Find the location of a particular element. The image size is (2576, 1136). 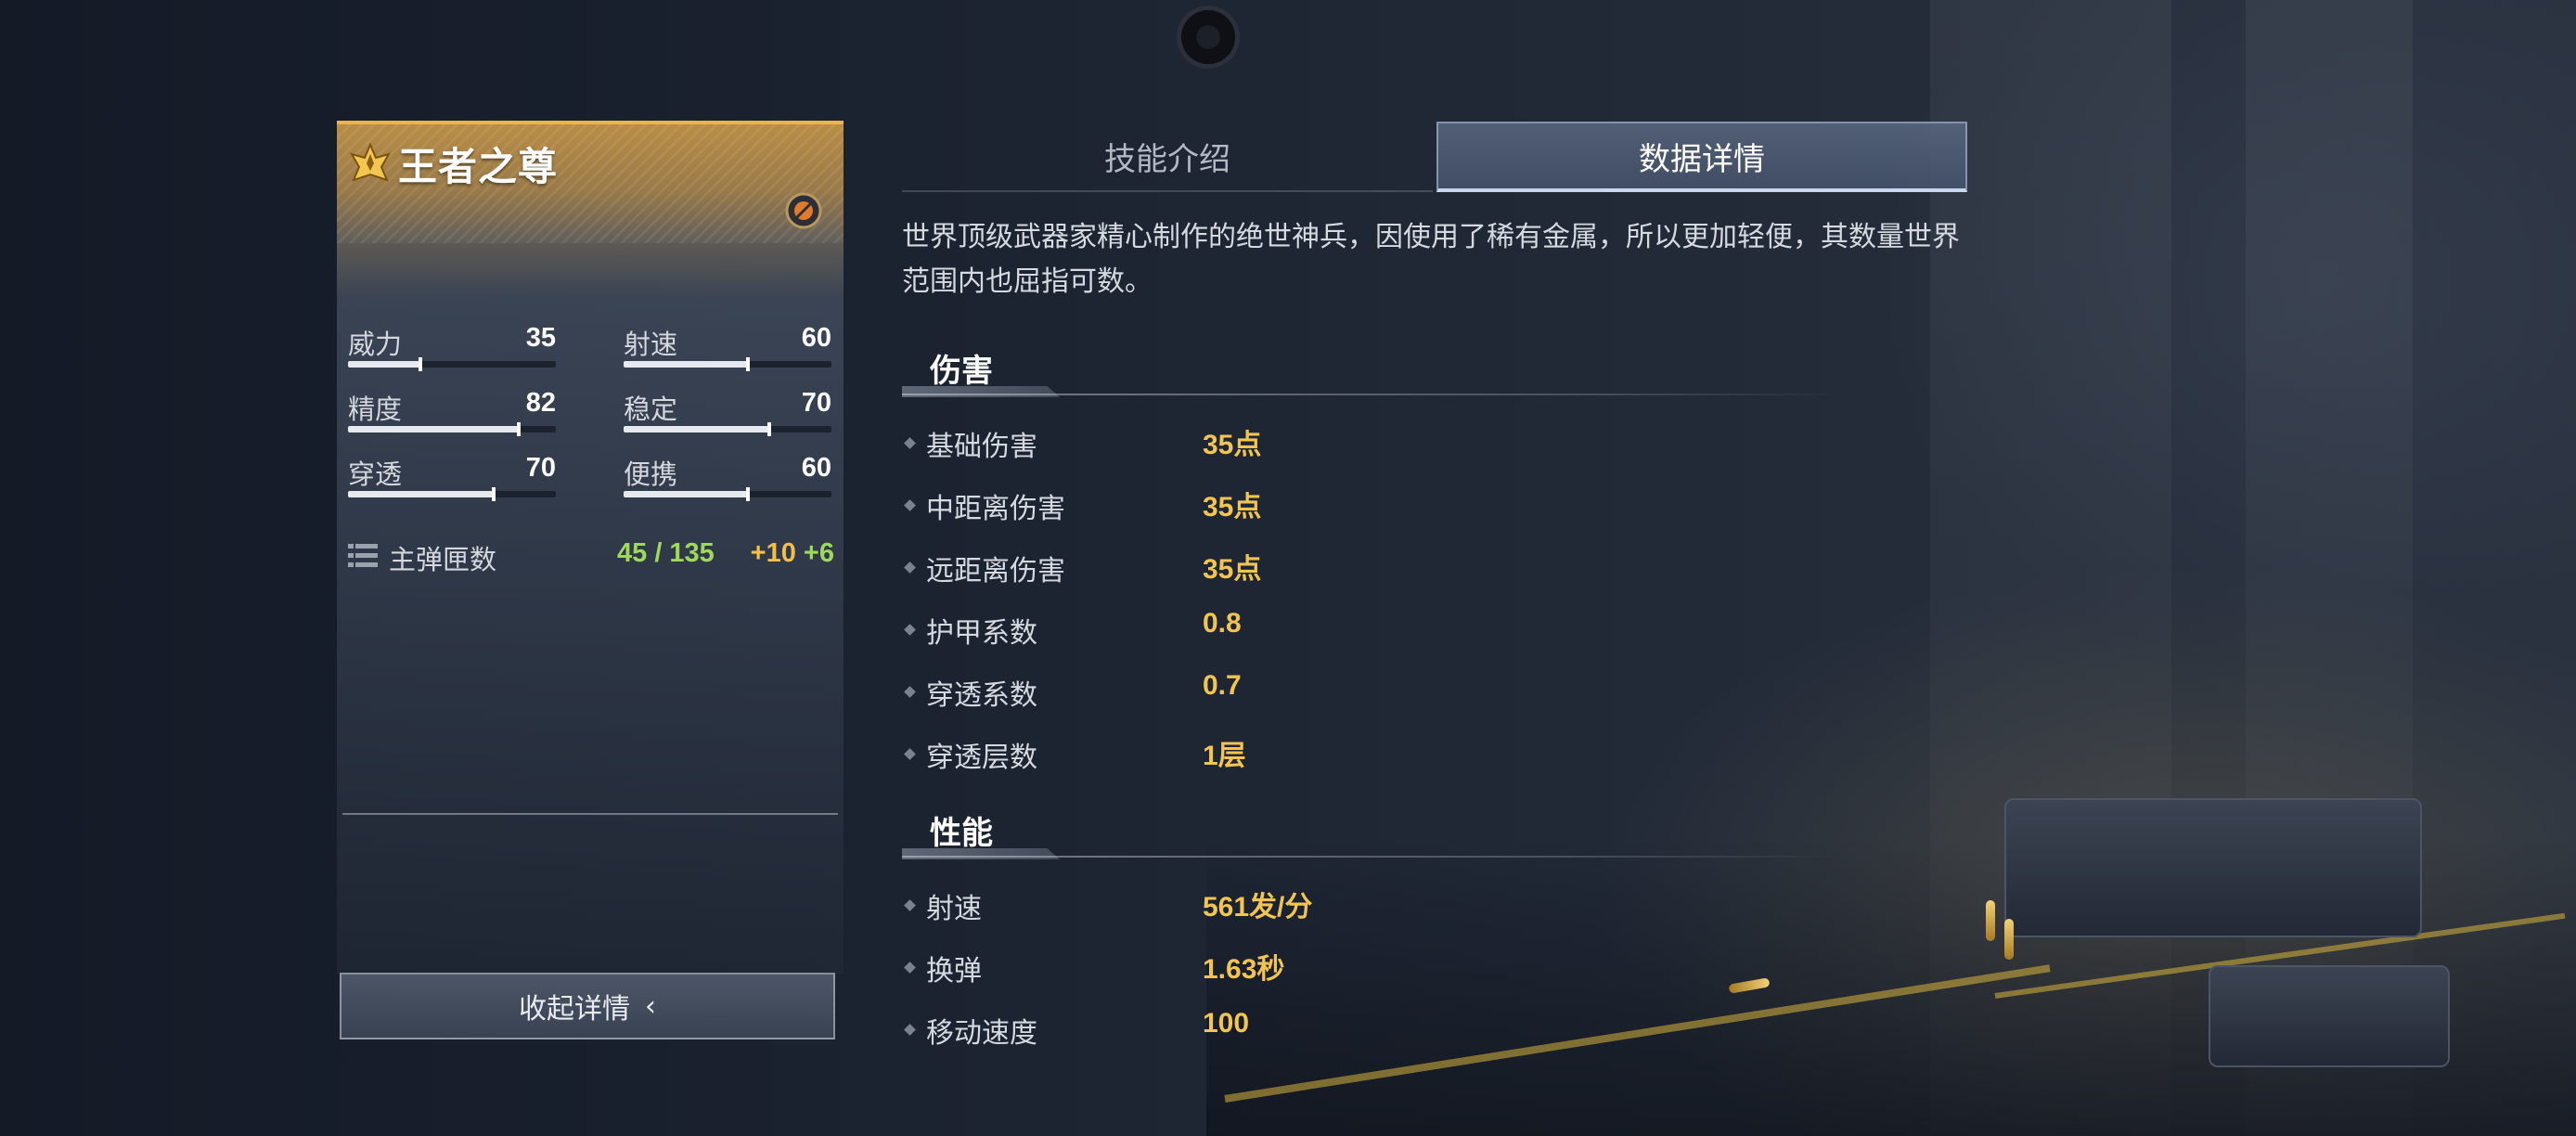

section-title: 伤害 is located at coordinates (962, 371).